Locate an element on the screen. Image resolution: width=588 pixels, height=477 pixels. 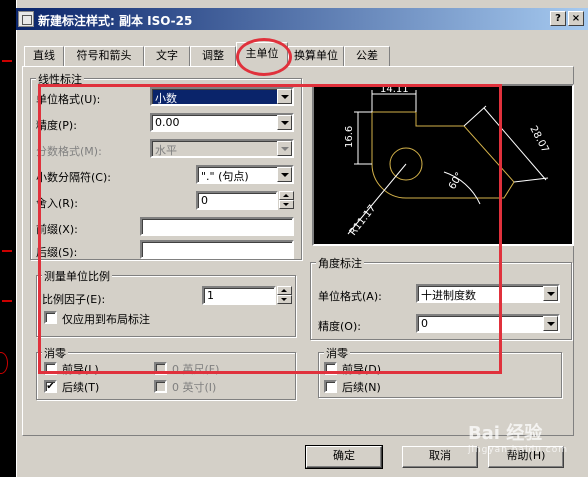
dim-top: 14.11 is located at coordinates (394, 90).